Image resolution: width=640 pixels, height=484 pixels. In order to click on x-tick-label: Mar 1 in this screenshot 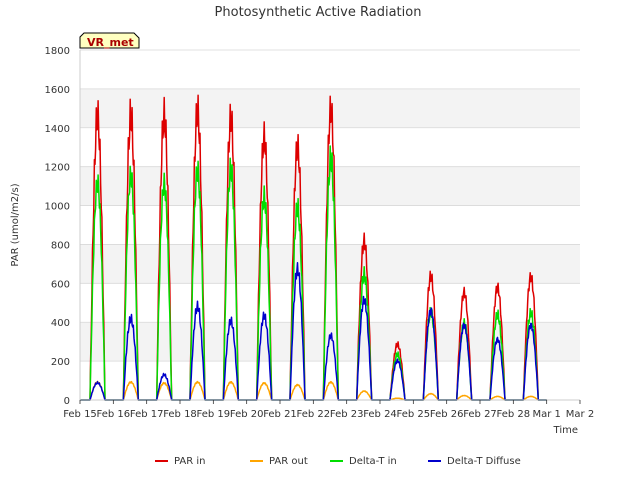, I will do `click(546, 414)`.